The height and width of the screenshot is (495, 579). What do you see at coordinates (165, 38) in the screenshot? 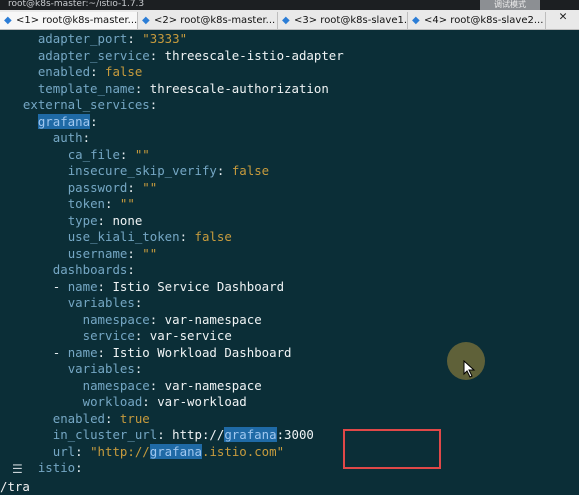
I see `yaml-value: "3333"` at bounding box center [165, 38].